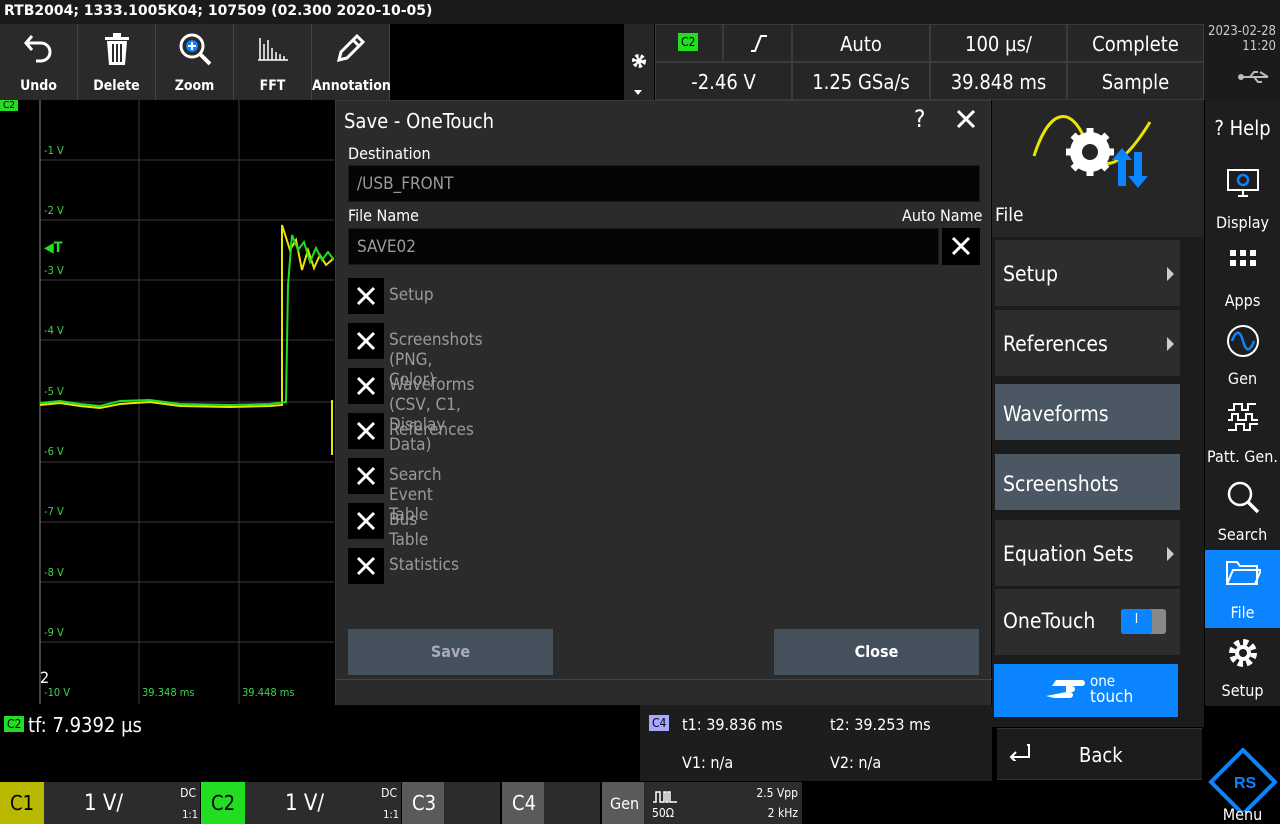  Describe the element at coordinates (1135, 81) in the screenshot. I see `acquisition-mode: Sample` at that location.